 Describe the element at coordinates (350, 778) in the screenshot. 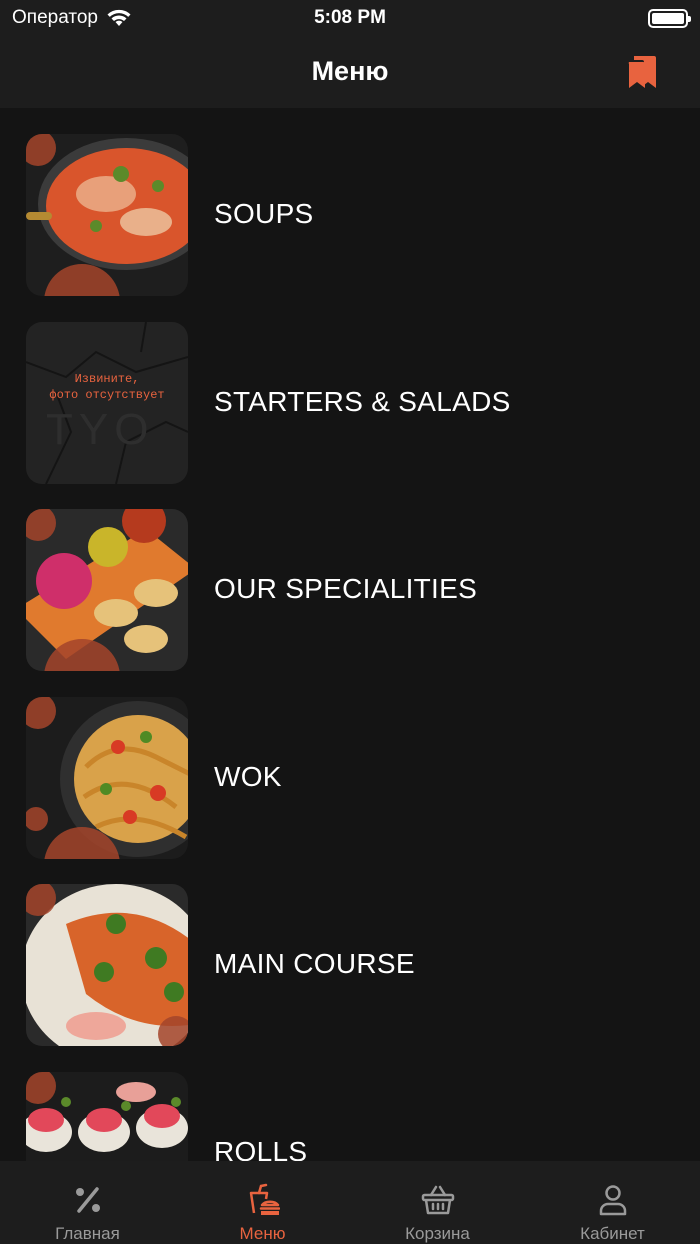

I see `menu-item-wok: WOK` at that location.